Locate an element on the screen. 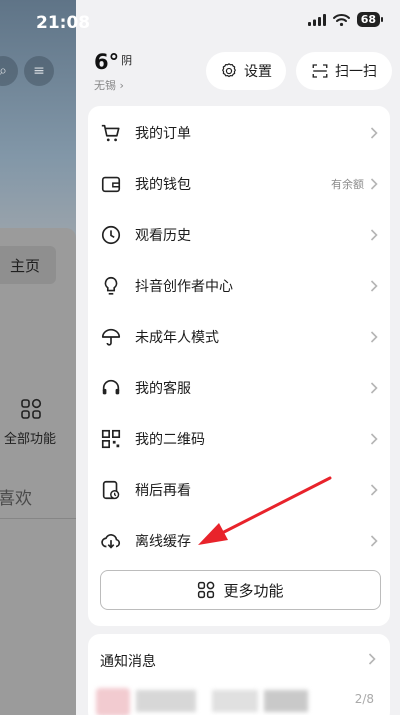 Image resolution: width=400 pixels, height=715 pixels. menu-item-label: 离线缓存 is located at coordinates (163, 541).